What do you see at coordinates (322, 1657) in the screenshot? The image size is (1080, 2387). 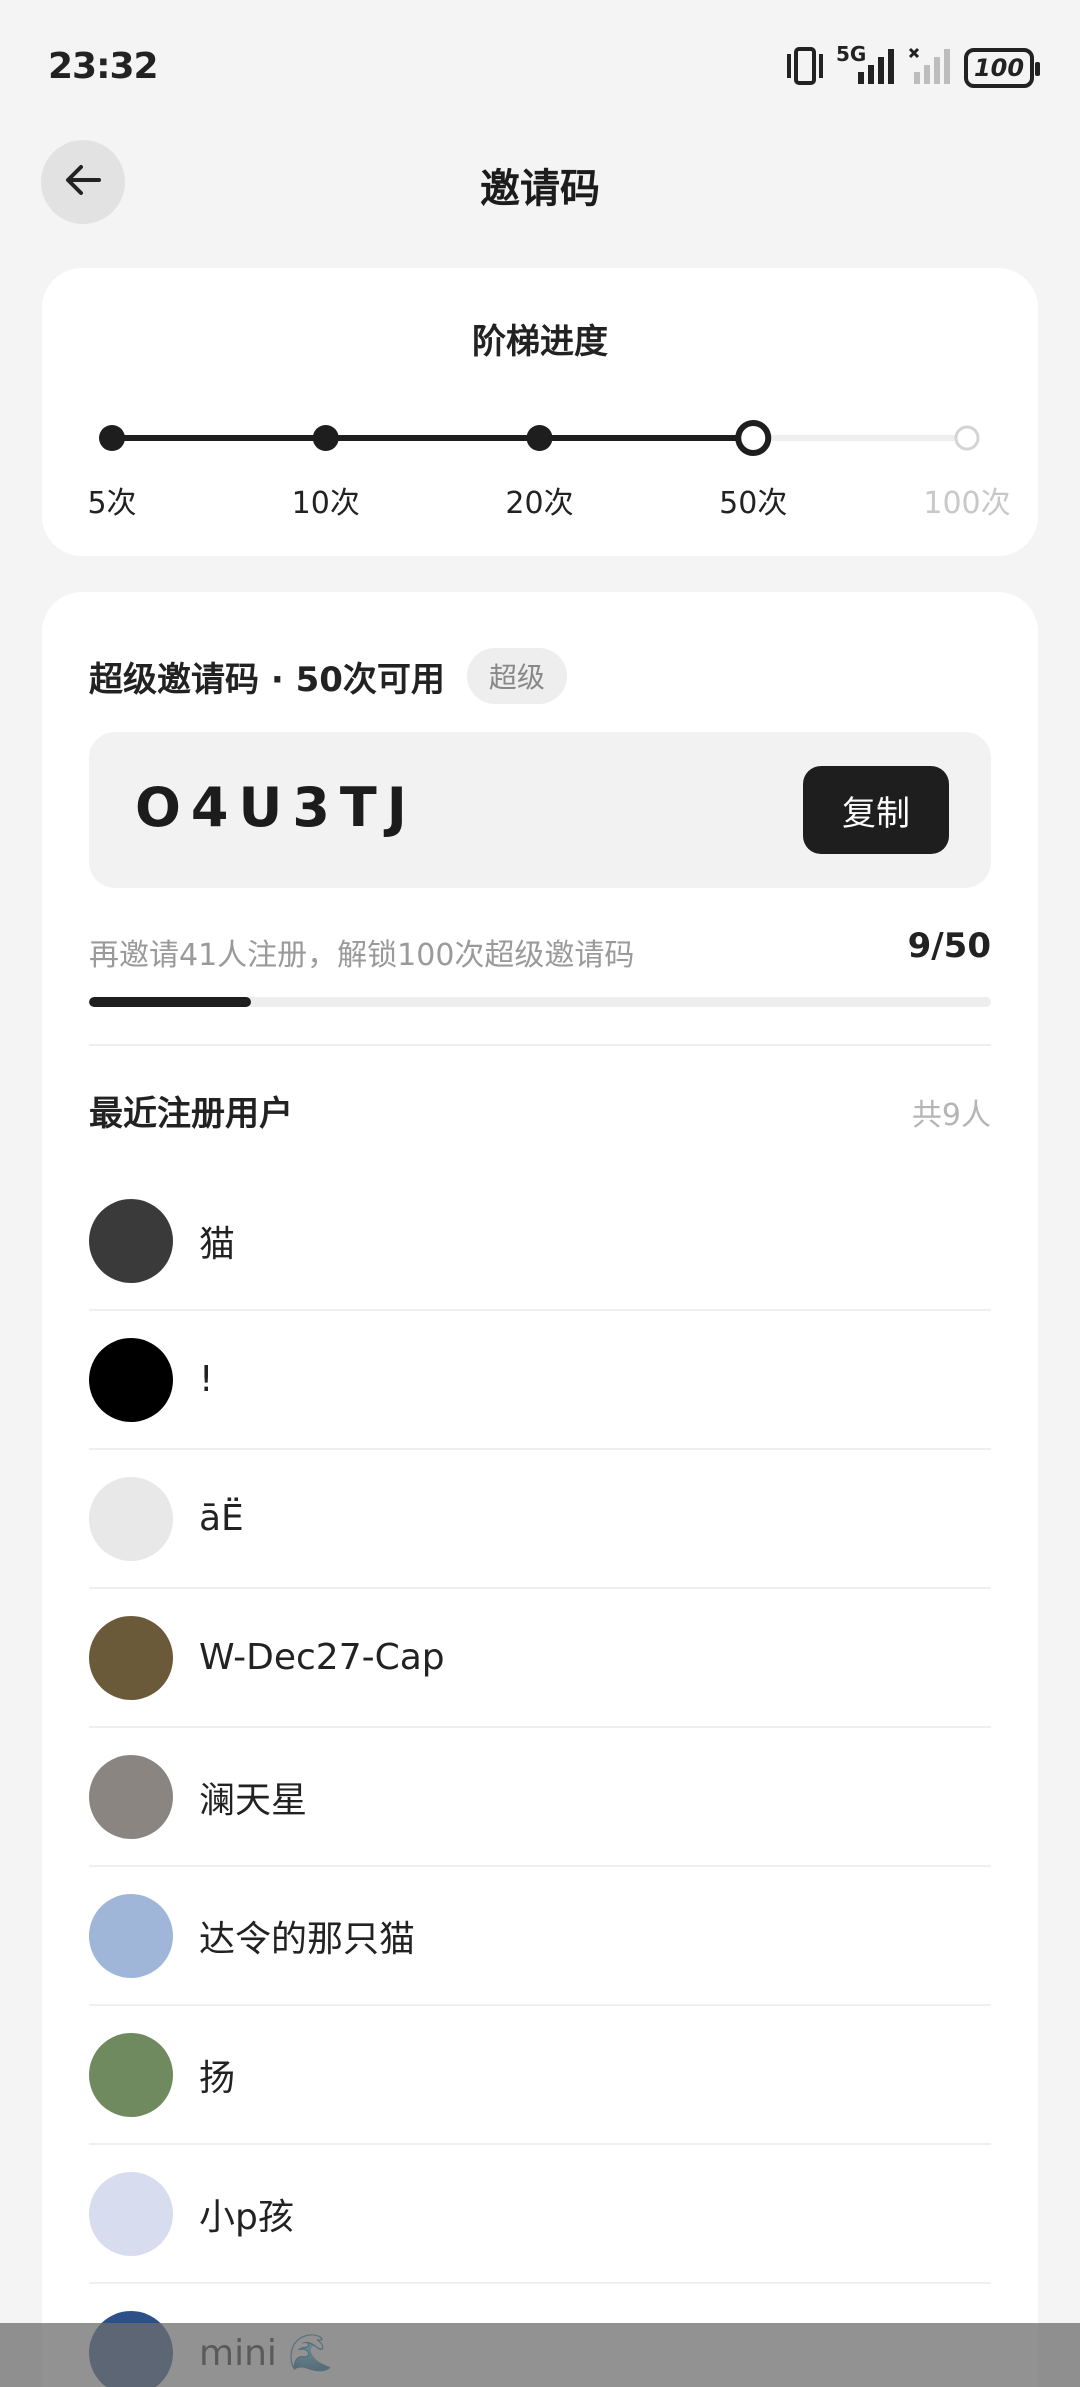 I see `user-name: W-Dec27-Cap` at bounding box center [322, 1657].